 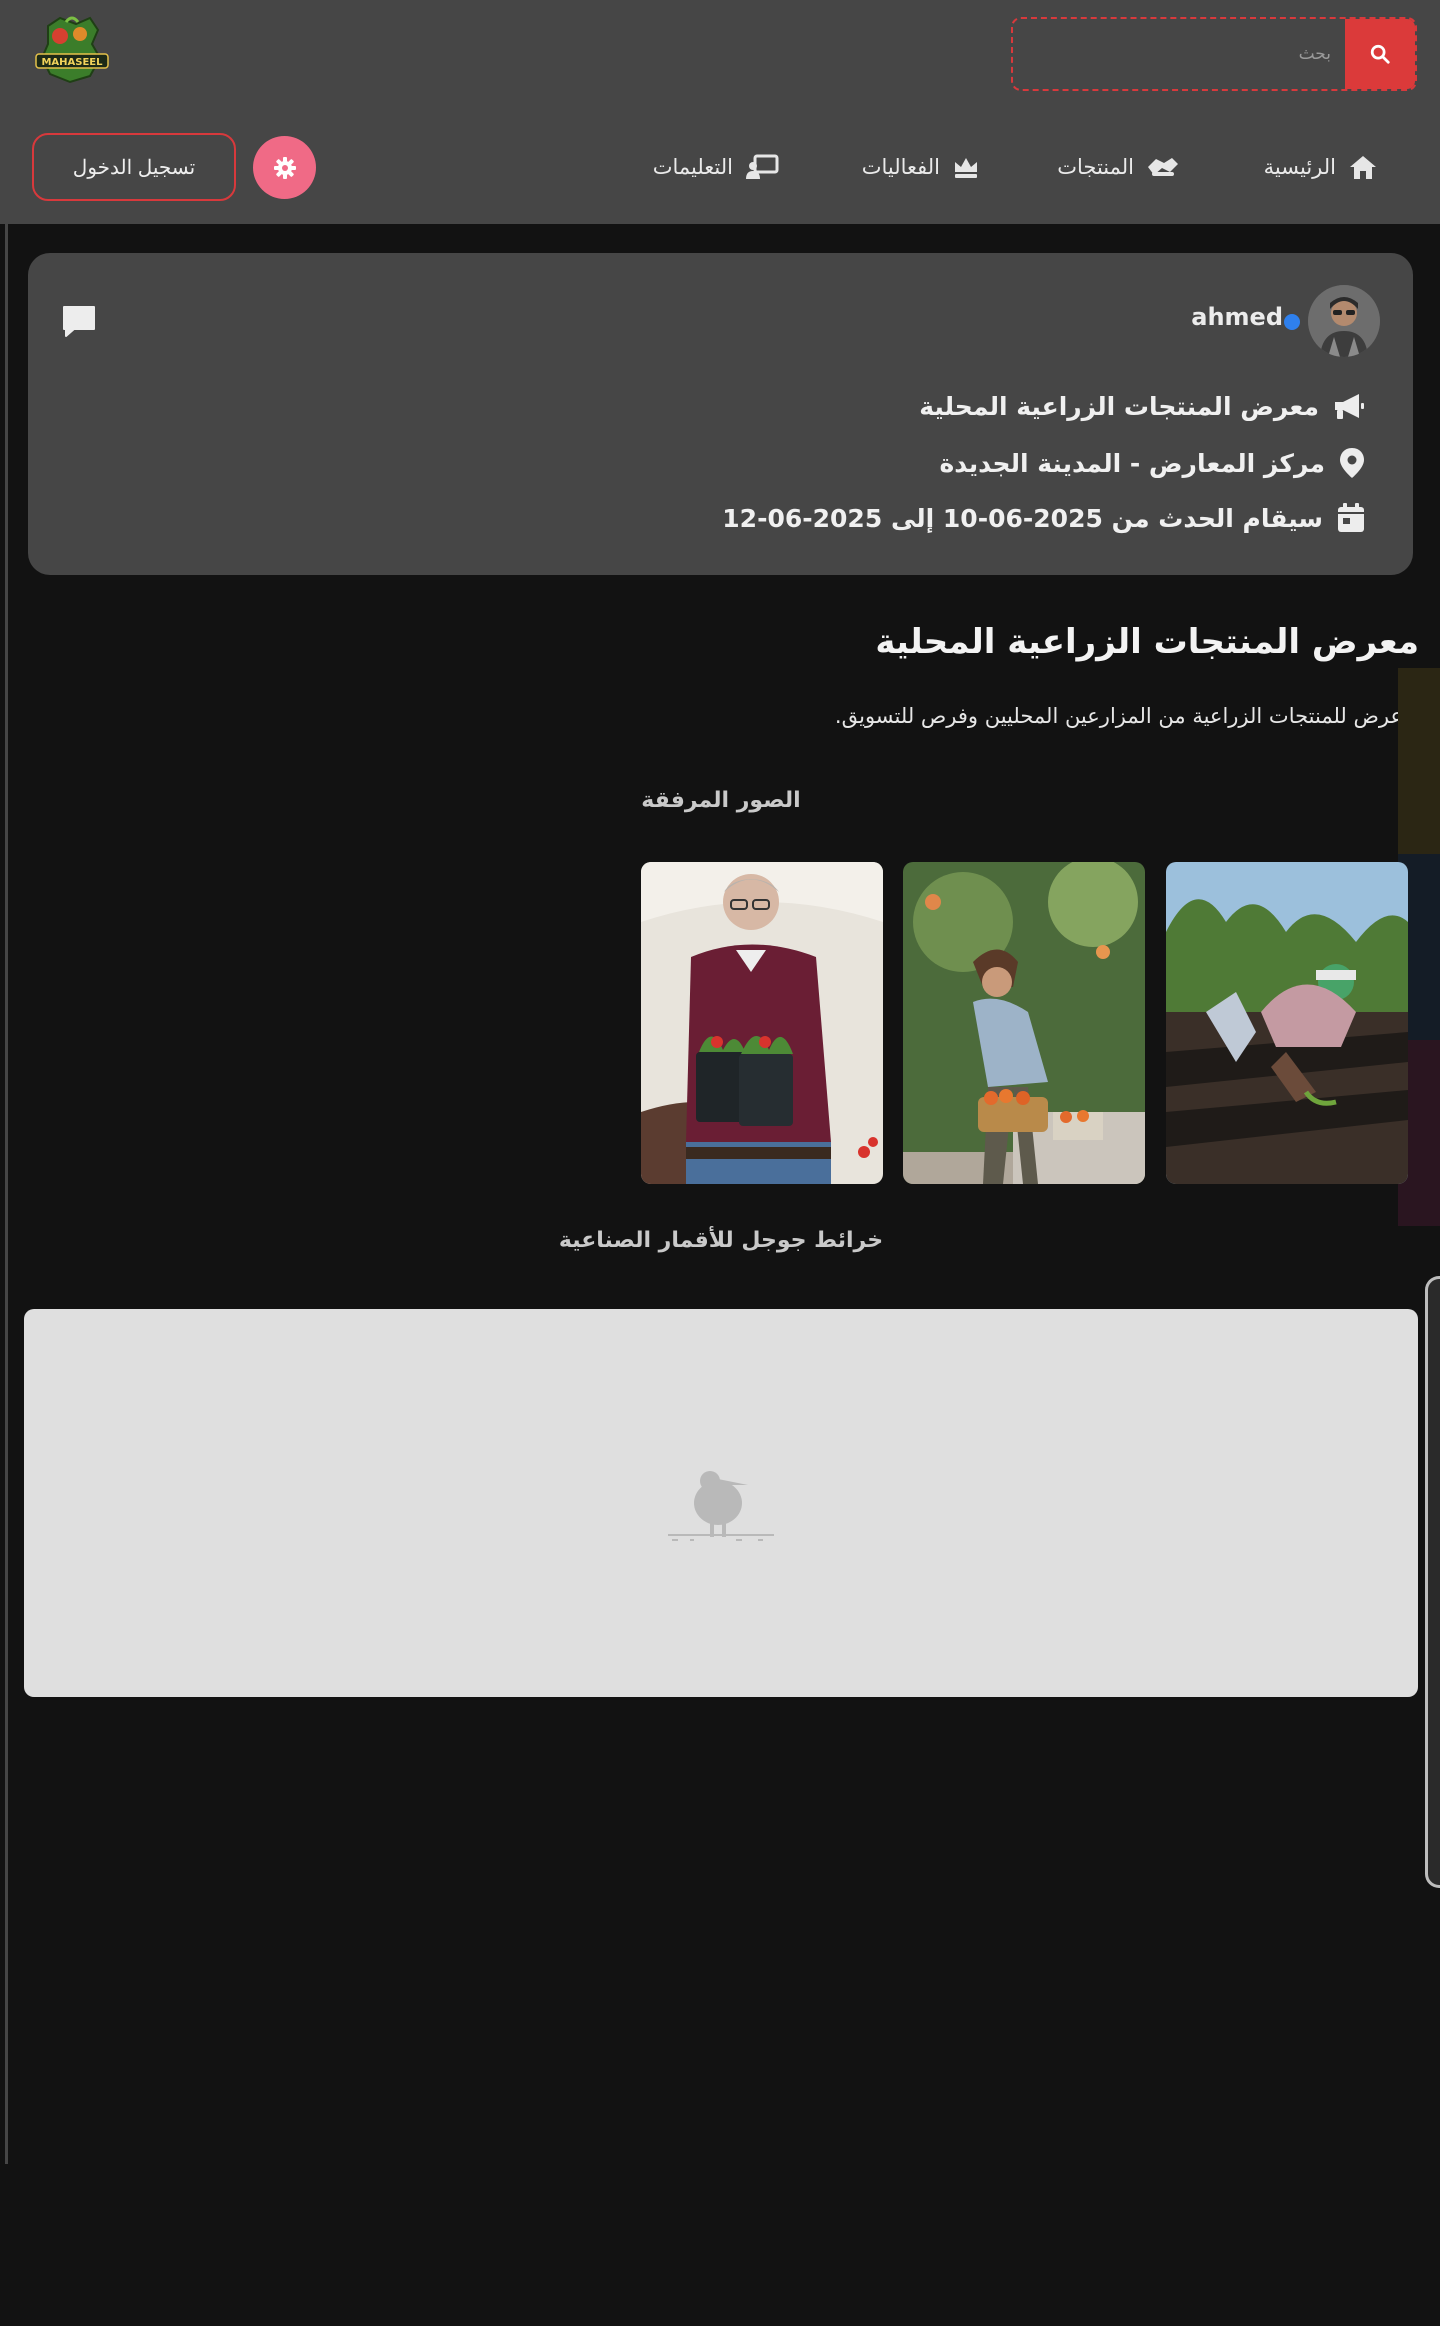 I want to click on gear-icon, so click(x=284, y=167).